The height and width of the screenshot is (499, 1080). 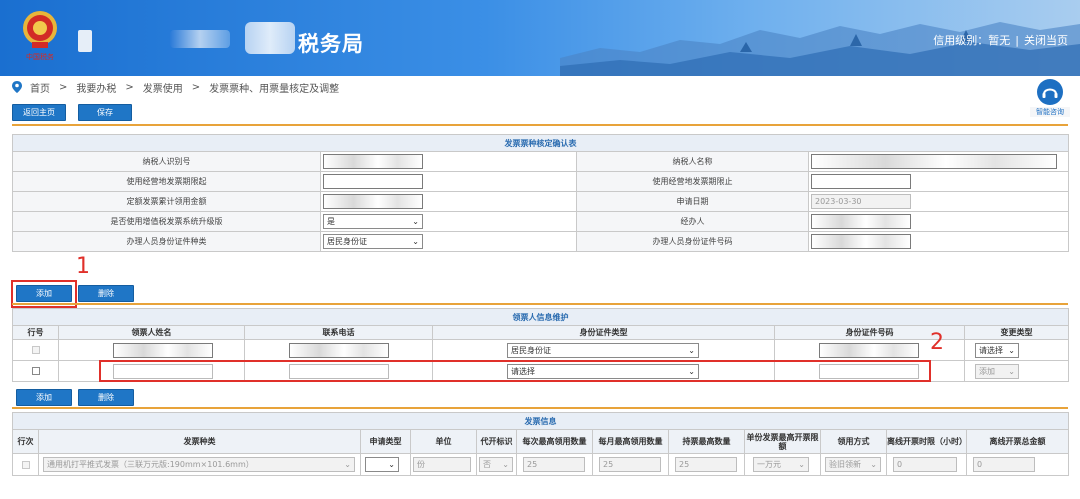 What do you see at coordinates (692, 181) in the screenshot?
I see `period-end-label: 使用经营地发票期限止` at bounding box center [692, 181].